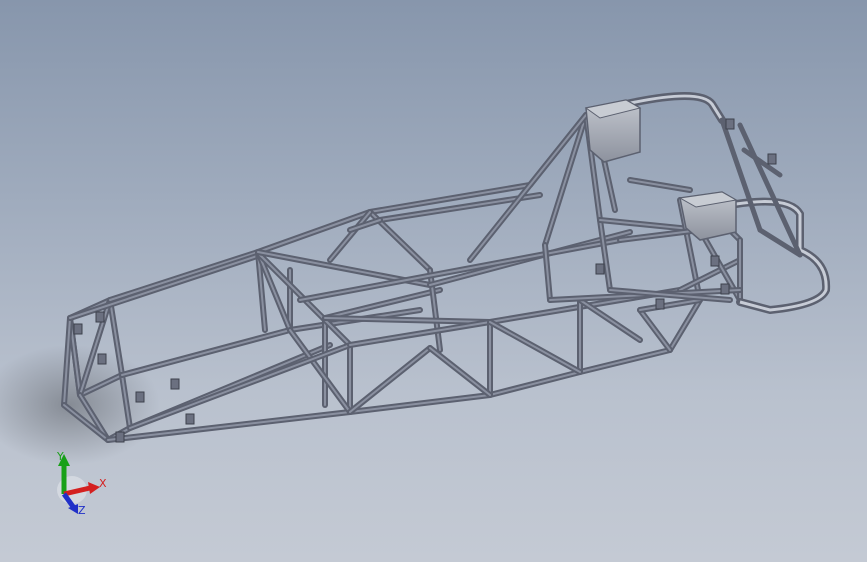 This screenshot has height=562, width=867. I want to click on rear-box-upper, so click(613, 131).